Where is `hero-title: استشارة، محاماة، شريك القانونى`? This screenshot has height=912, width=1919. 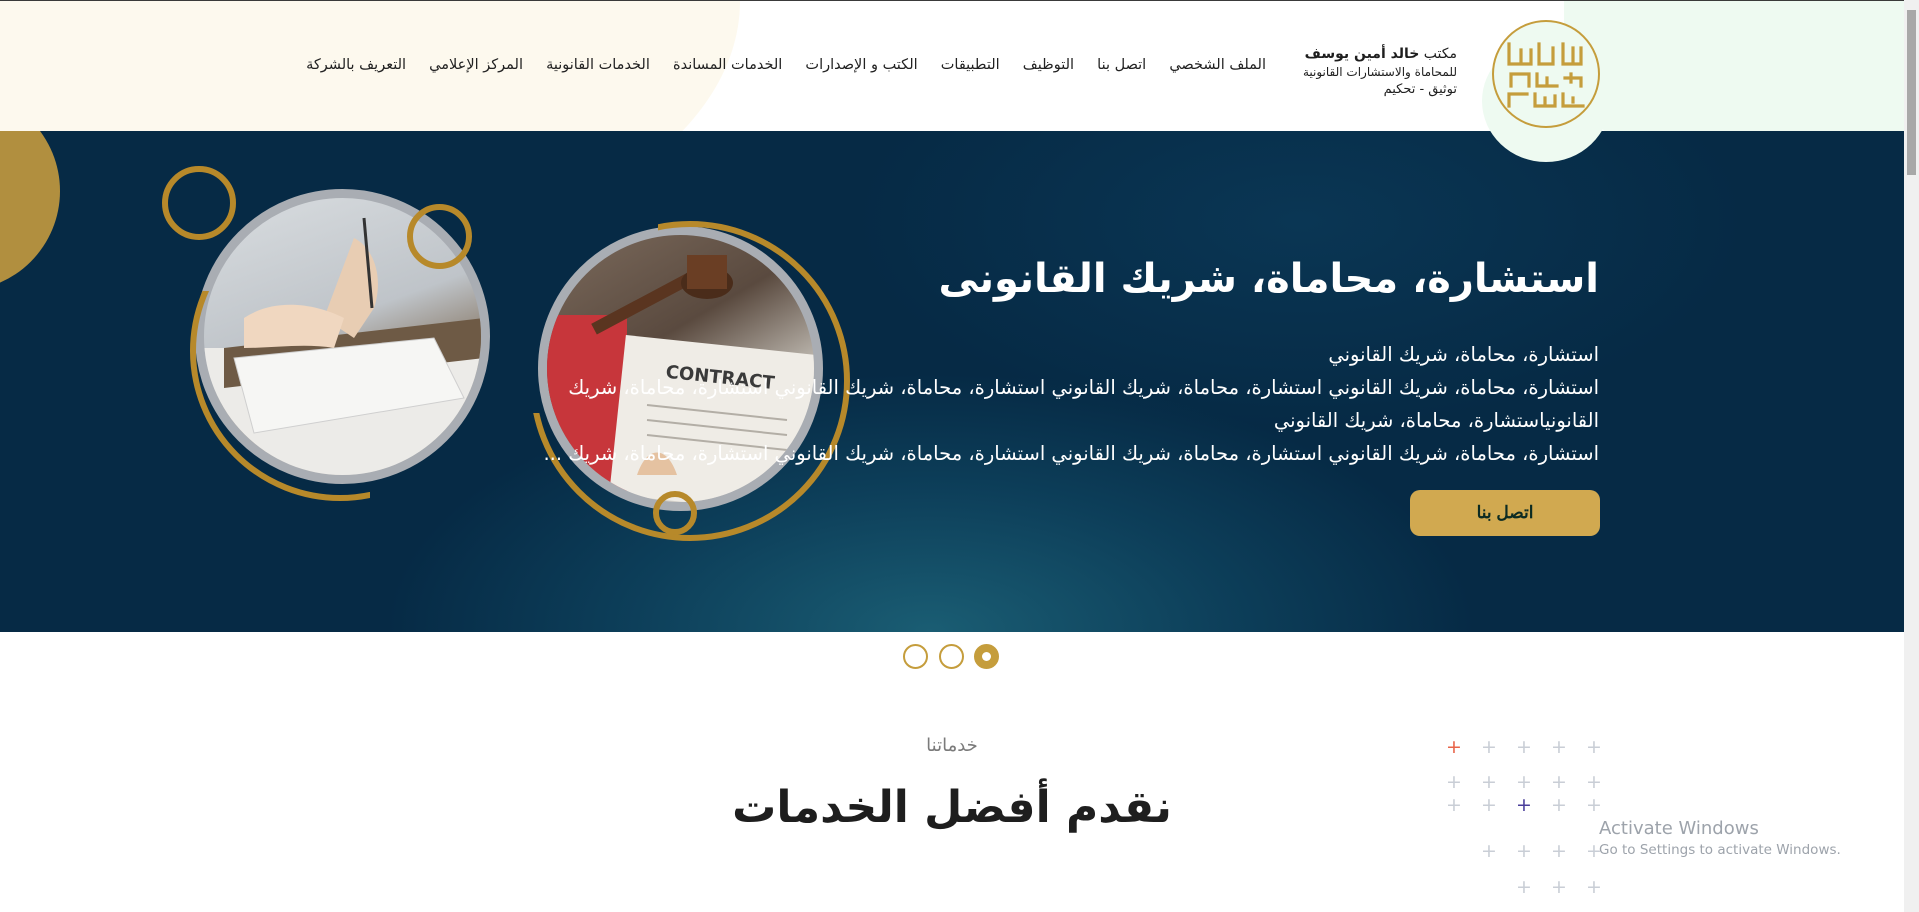
hero-title: استشارة، محاماة، شريك القانونى is located at coordinates (1268, 279).